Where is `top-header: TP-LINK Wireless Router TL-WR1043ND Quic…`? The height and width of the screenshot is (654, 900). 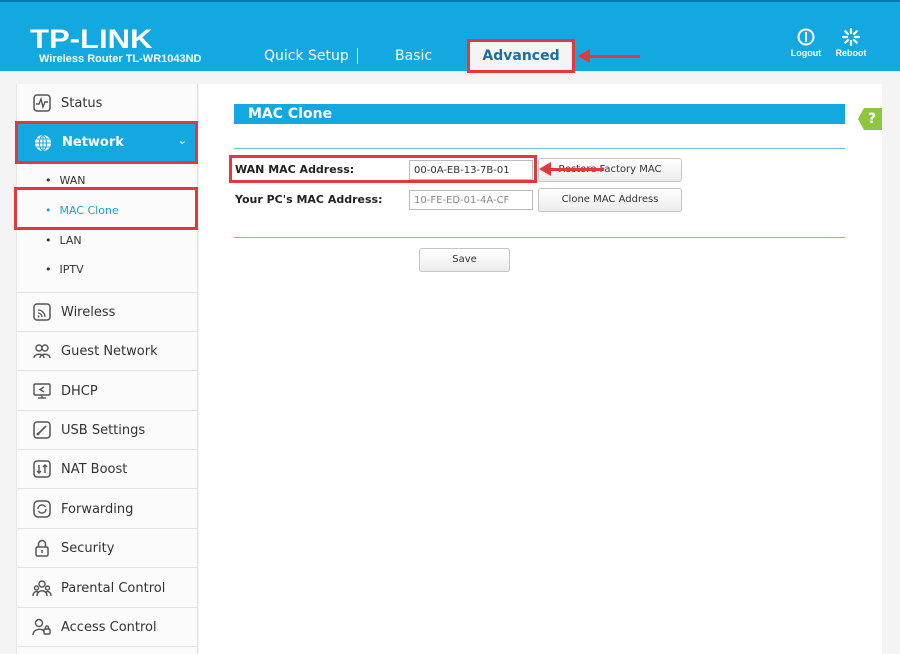
top-header: TP-LINK Wireless Router TL-WR1043ND Quic… is located at coordinates (450, 35).